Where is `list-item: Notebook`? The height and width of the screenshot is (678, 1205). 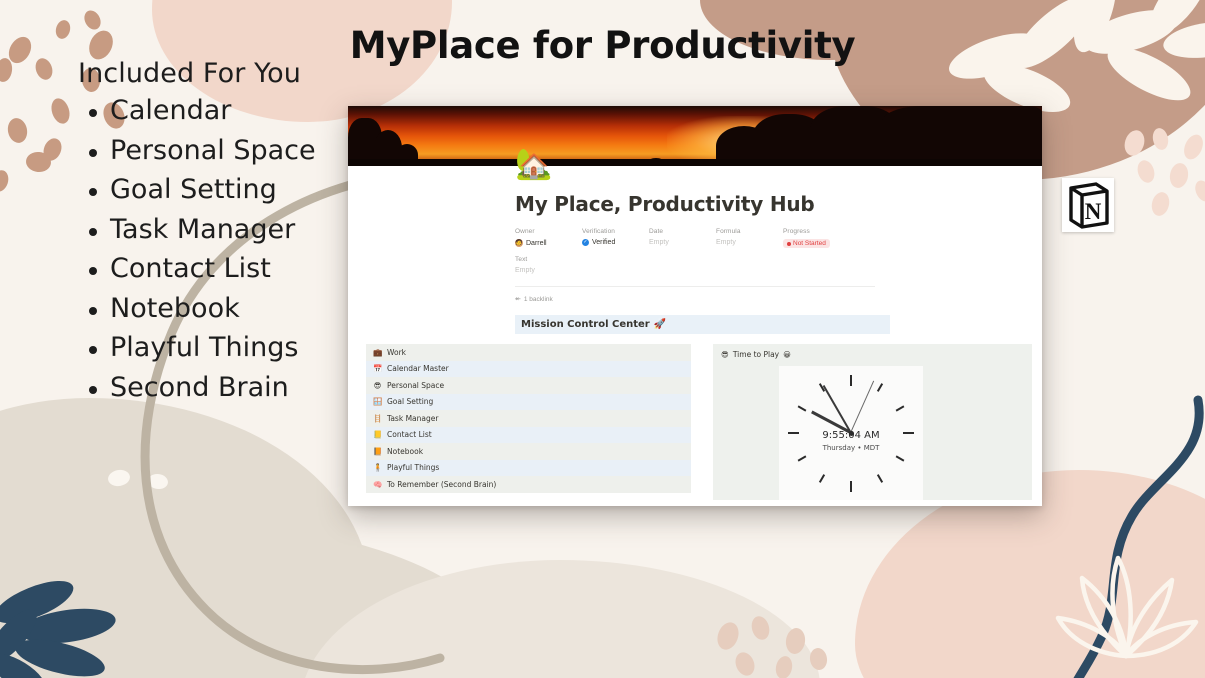 list-item: Notebook is located at coordinates (193, 309).